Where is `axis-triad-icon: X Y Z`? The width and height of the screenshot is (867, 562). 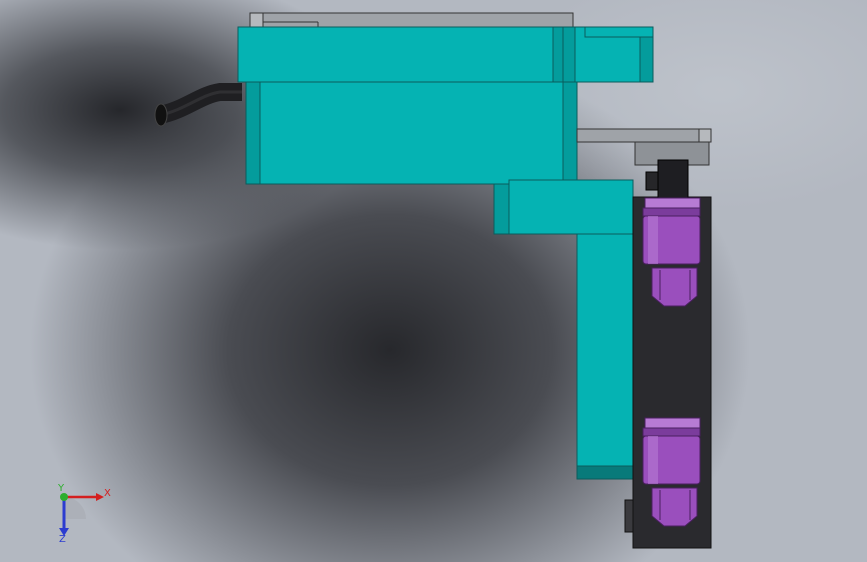
axis-triad-icon: X Y Z is located at coordinates (84, 514).